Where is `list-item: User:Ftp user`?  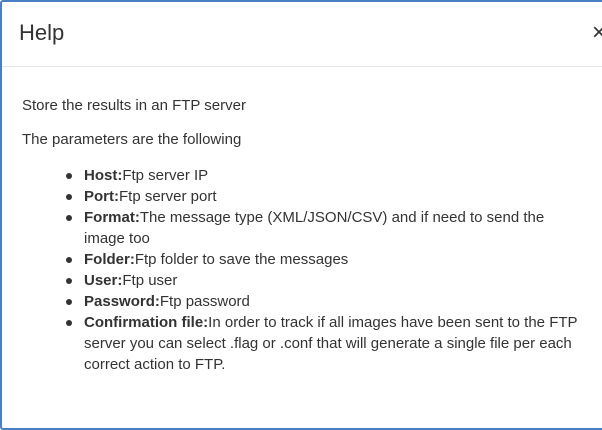
list-item: User:Ftp user is located at coordinates (324, 280).